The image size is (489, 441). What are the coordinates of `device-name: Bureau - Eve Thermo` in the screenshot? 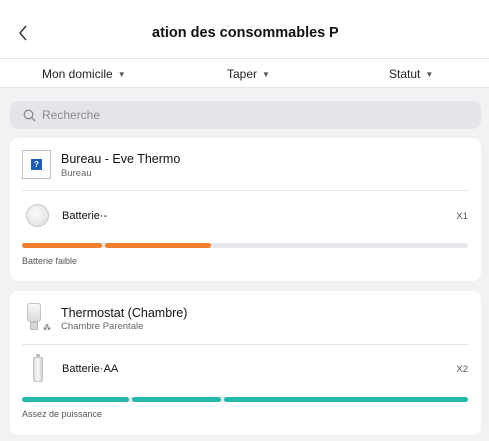 It's located at (121, 159).